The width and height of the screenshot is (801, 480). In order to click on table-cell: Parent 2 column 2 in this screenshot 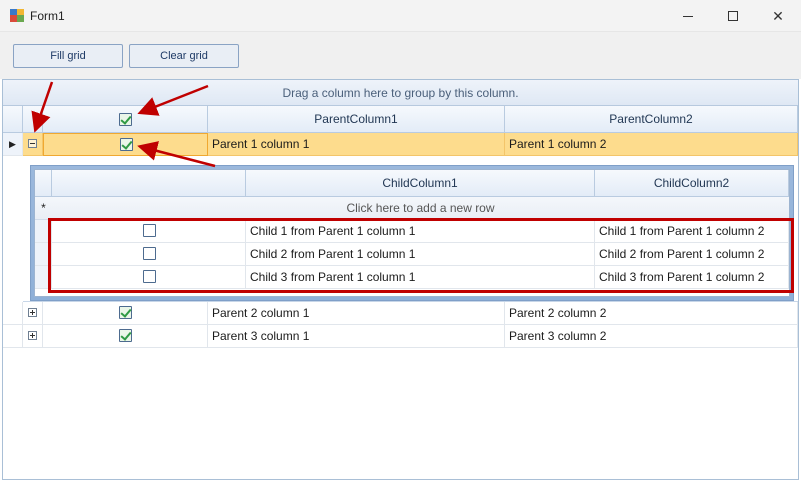, I will do `click(651, 313)`.